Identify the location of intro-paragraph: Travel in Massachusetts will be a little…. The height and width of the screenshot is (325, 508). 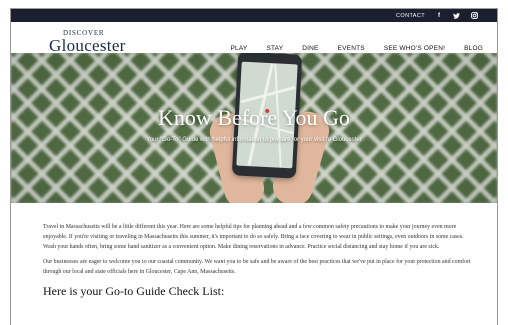
(253, 237).